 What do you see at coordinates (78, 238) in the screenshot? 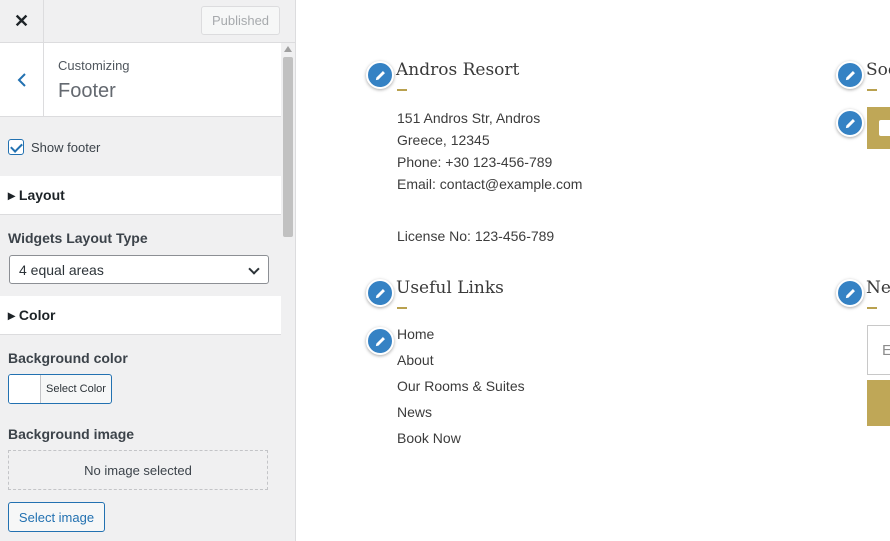
I see `widgets-layout-label: Widgets Layout Type` at bounding box center [78, 238].